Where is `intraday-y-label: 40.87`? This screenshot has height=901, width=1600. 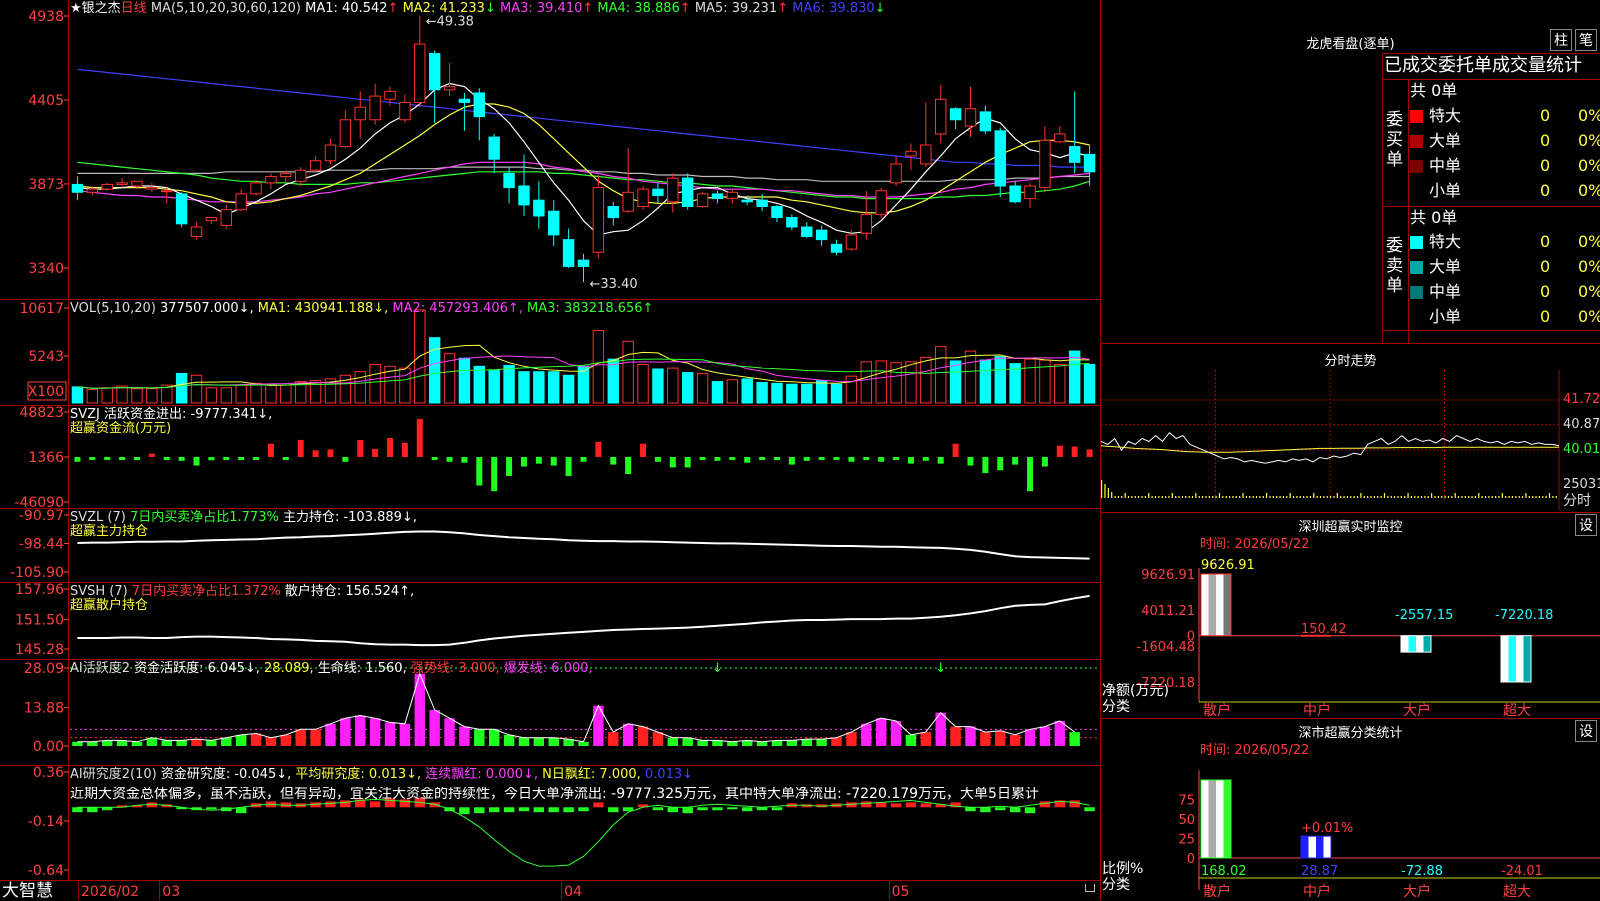 intraday-y-label: 40.87 is located at coordinates (1581, 424).